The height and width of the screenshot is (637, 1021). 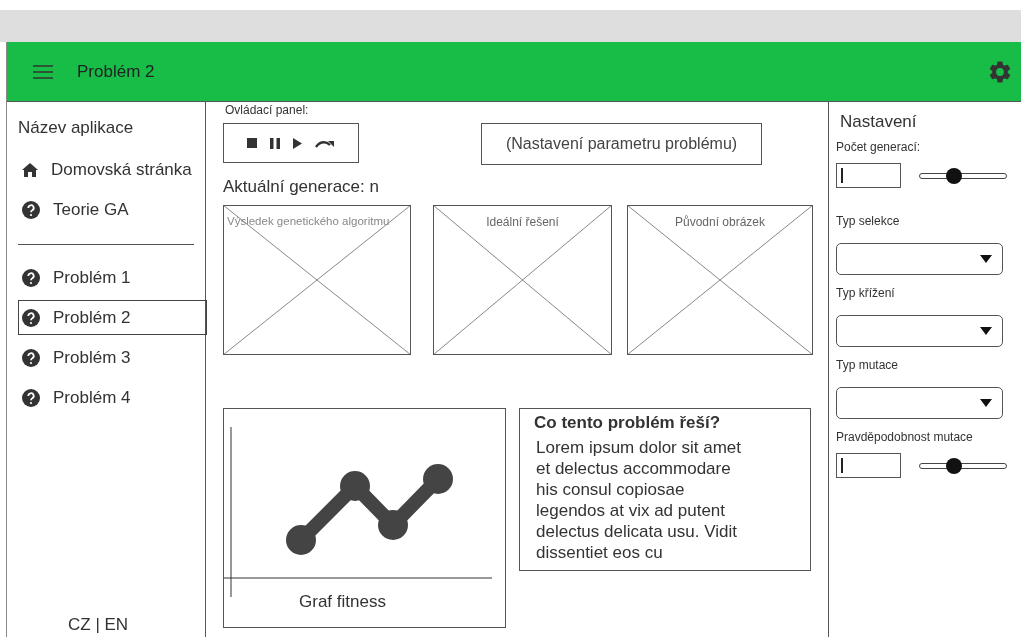 What do you see at coordinates (43, 71) in the screenshot?
I see `menu-icon` at bounding box center [43, 71].